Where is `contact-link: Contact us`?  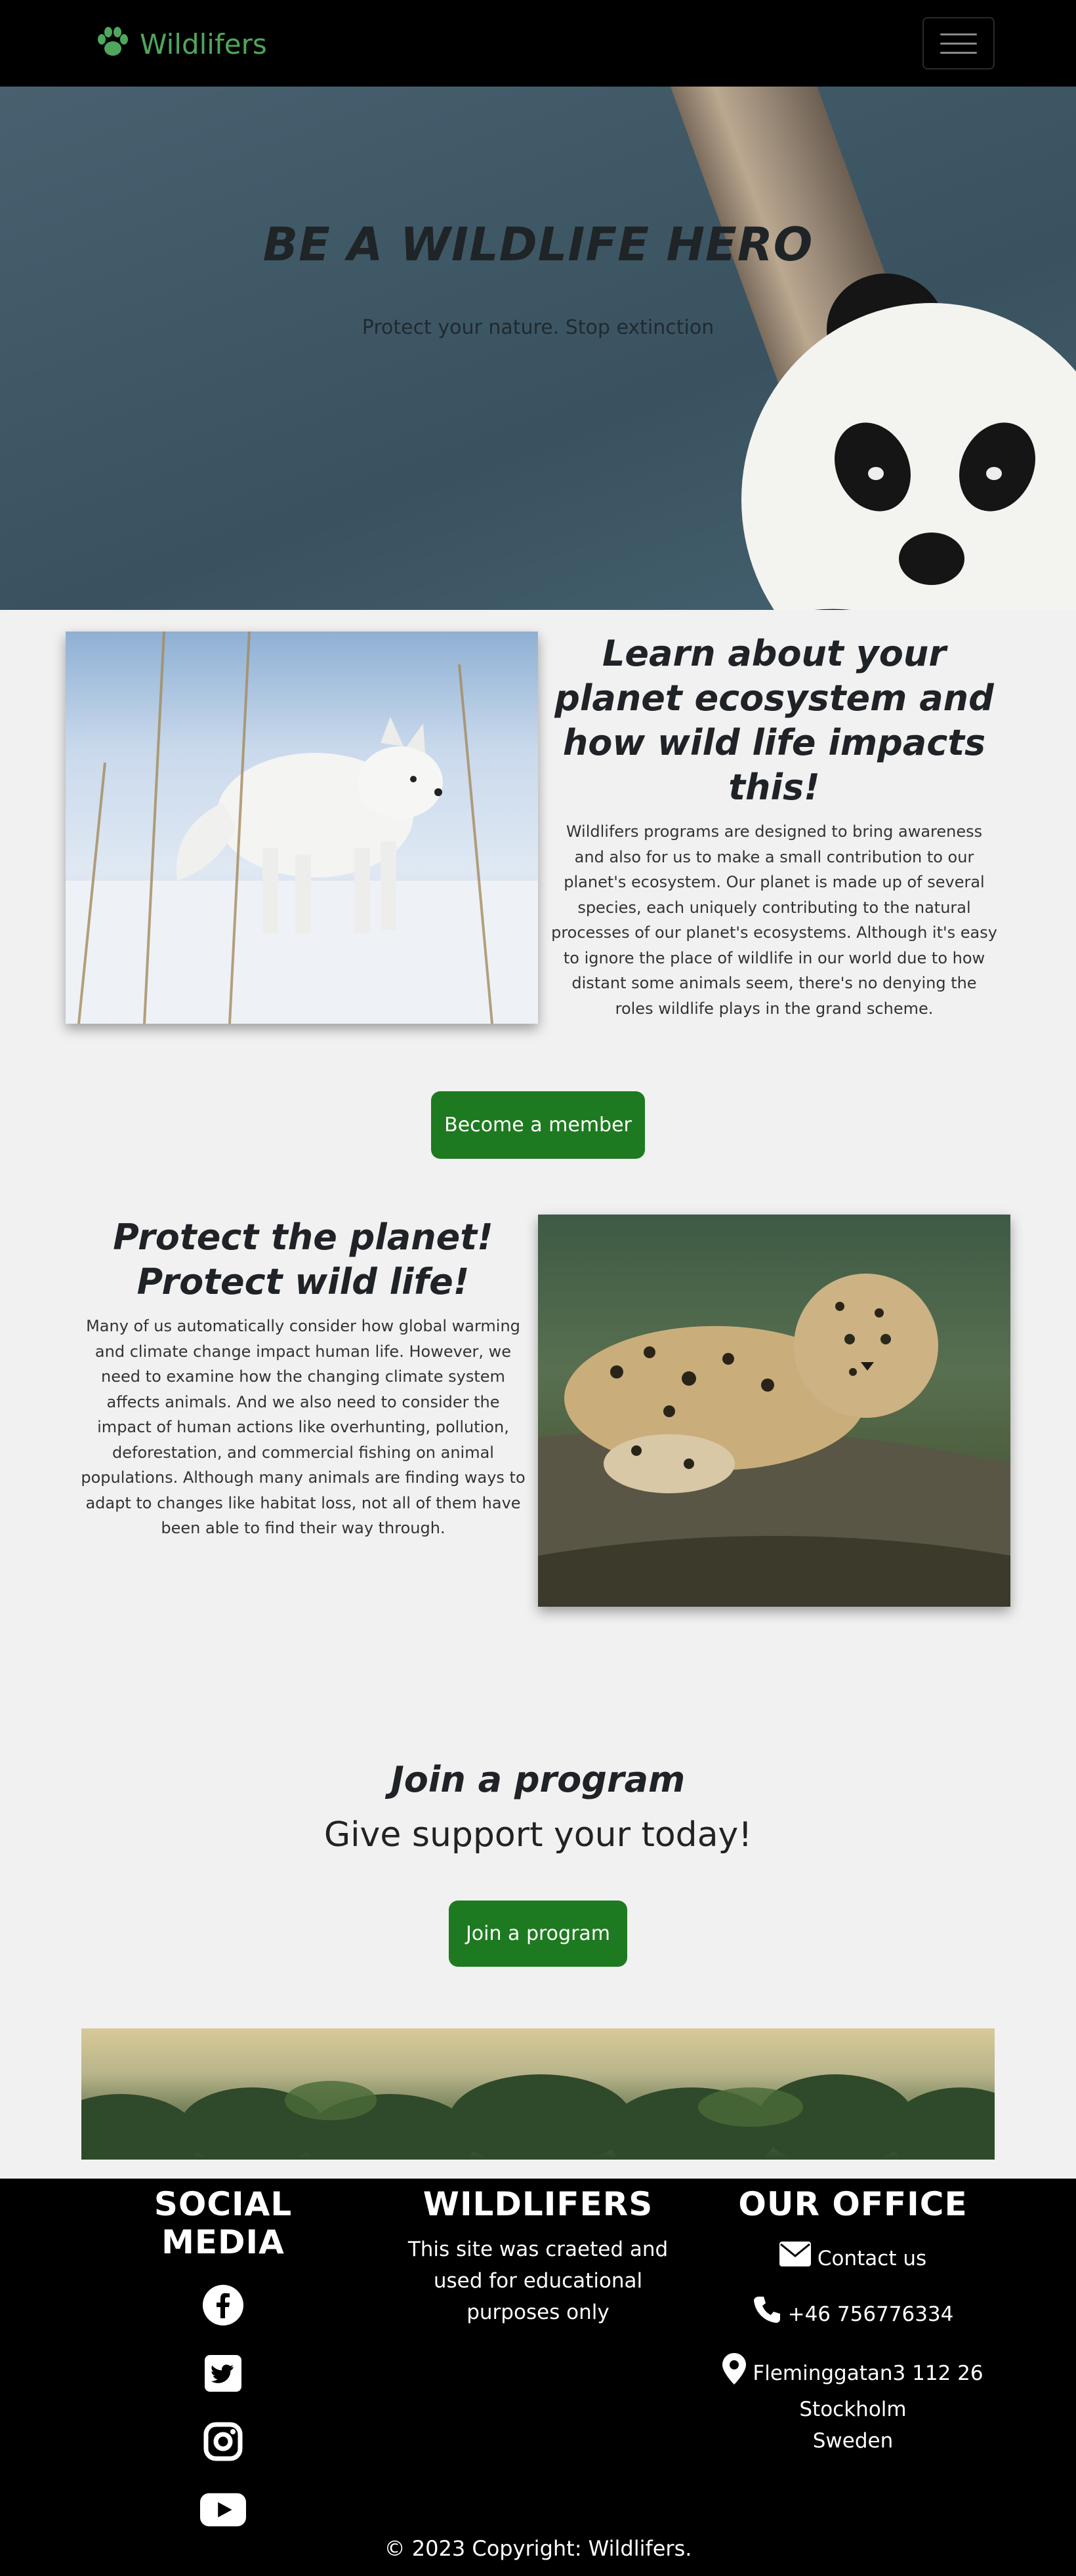 contact-link: Contact us is located at coordinates (853, 2259).